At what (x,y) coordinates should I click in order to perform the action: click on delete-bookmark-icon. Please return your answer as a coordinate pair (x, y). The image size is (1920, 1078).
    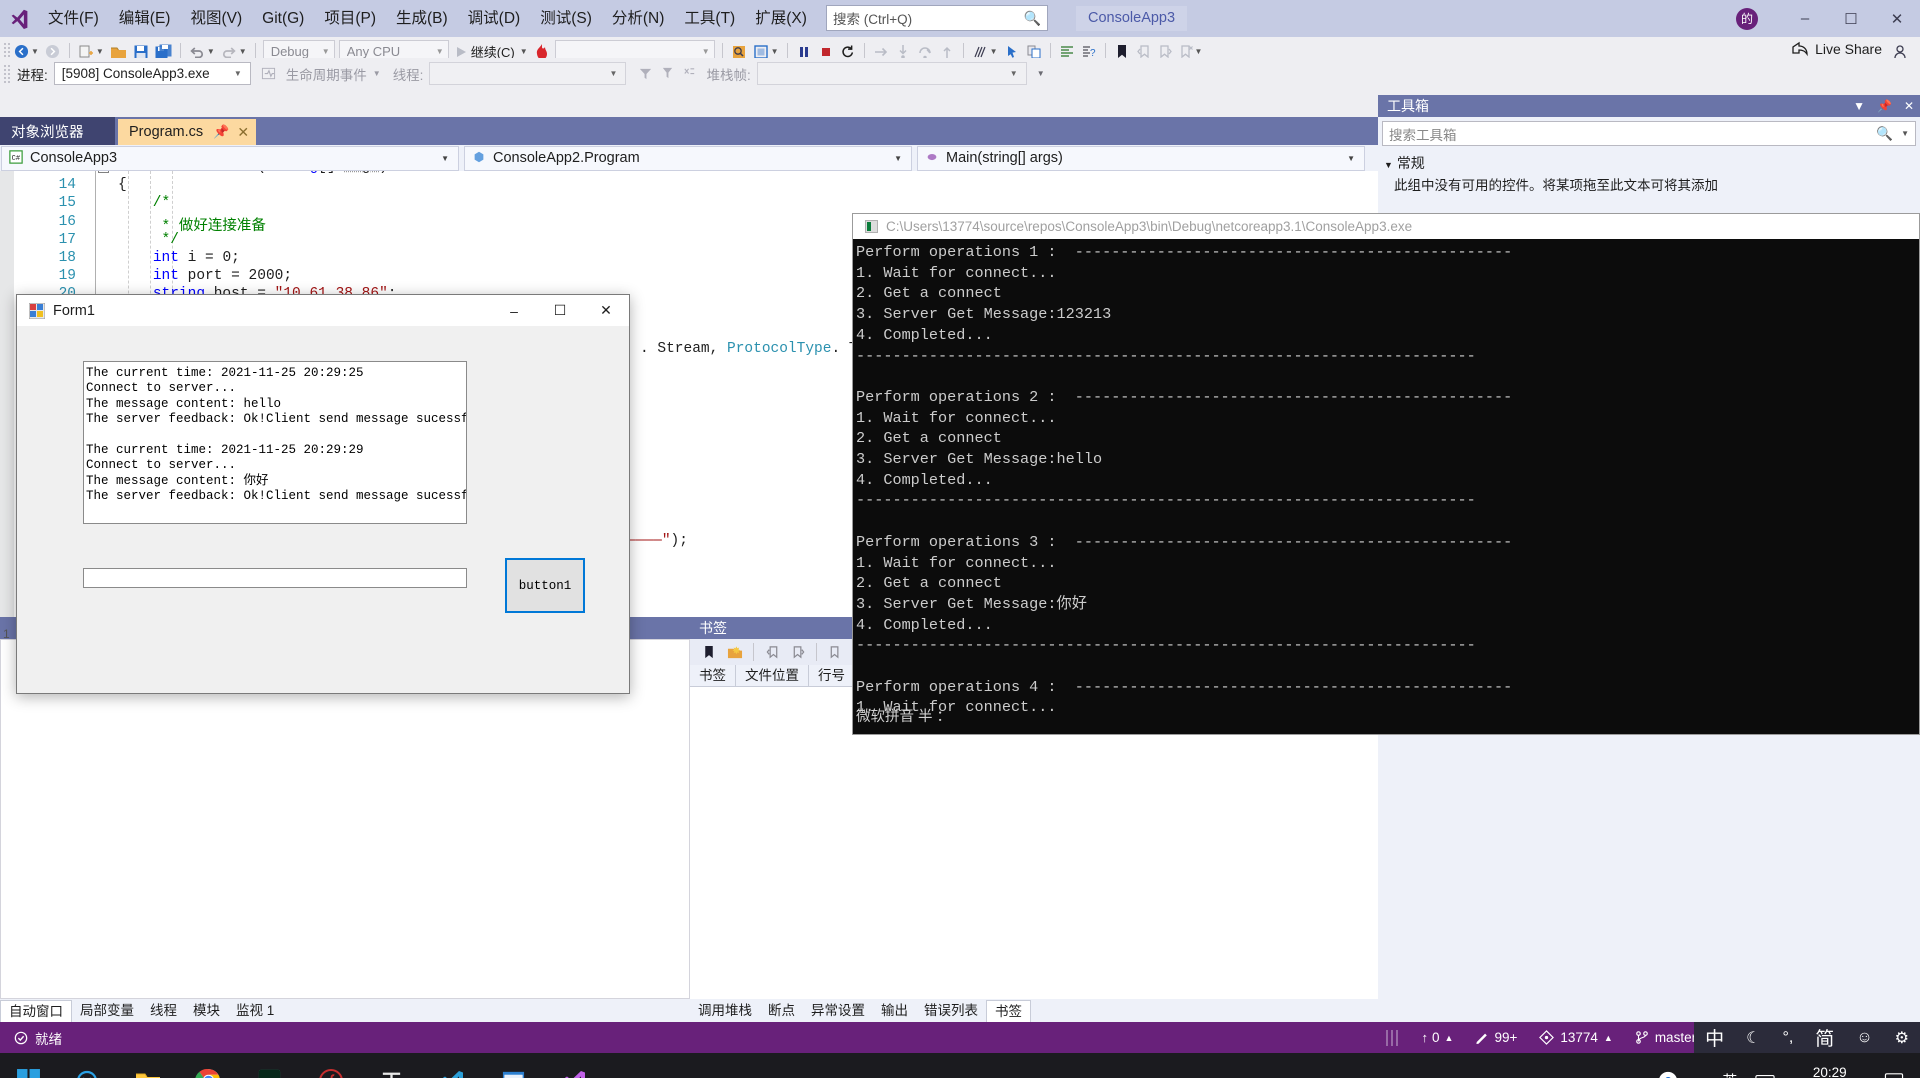
    Looking at the image, I should click on (835, 652).